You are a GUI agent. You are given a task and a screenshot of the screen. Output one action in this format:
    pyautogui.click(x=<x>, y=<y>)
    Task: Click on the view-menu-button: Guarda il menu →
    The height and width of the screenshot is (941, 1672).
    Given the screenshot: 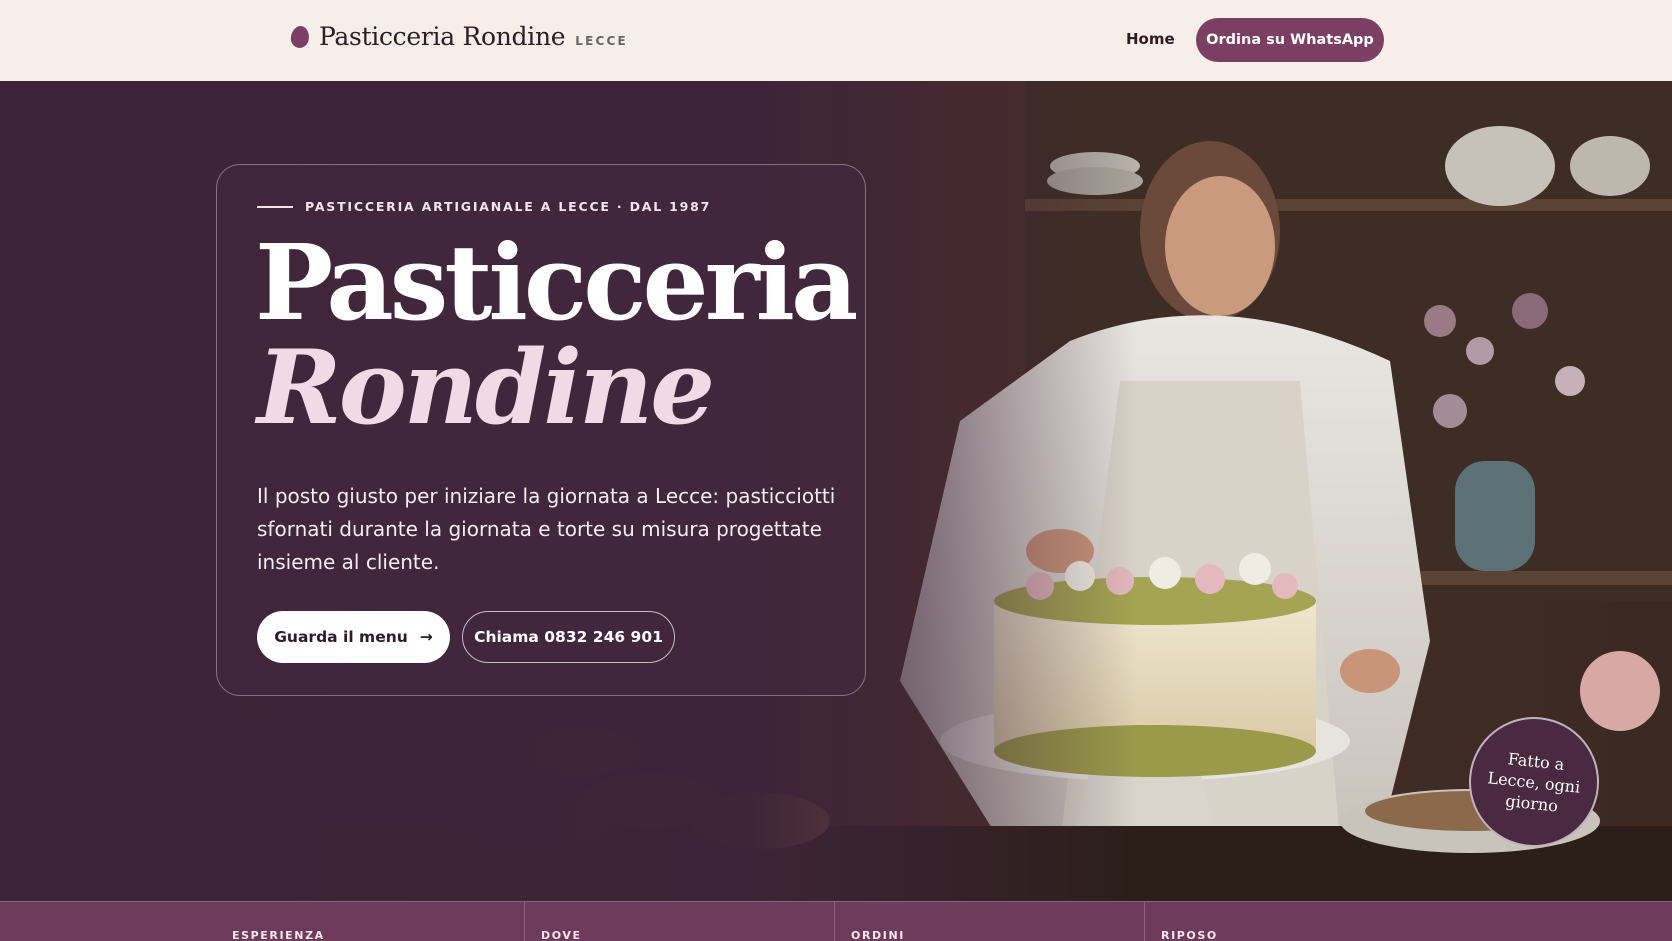 What is the action you would take?
    pyautogui.click(x=353, y=637)
    